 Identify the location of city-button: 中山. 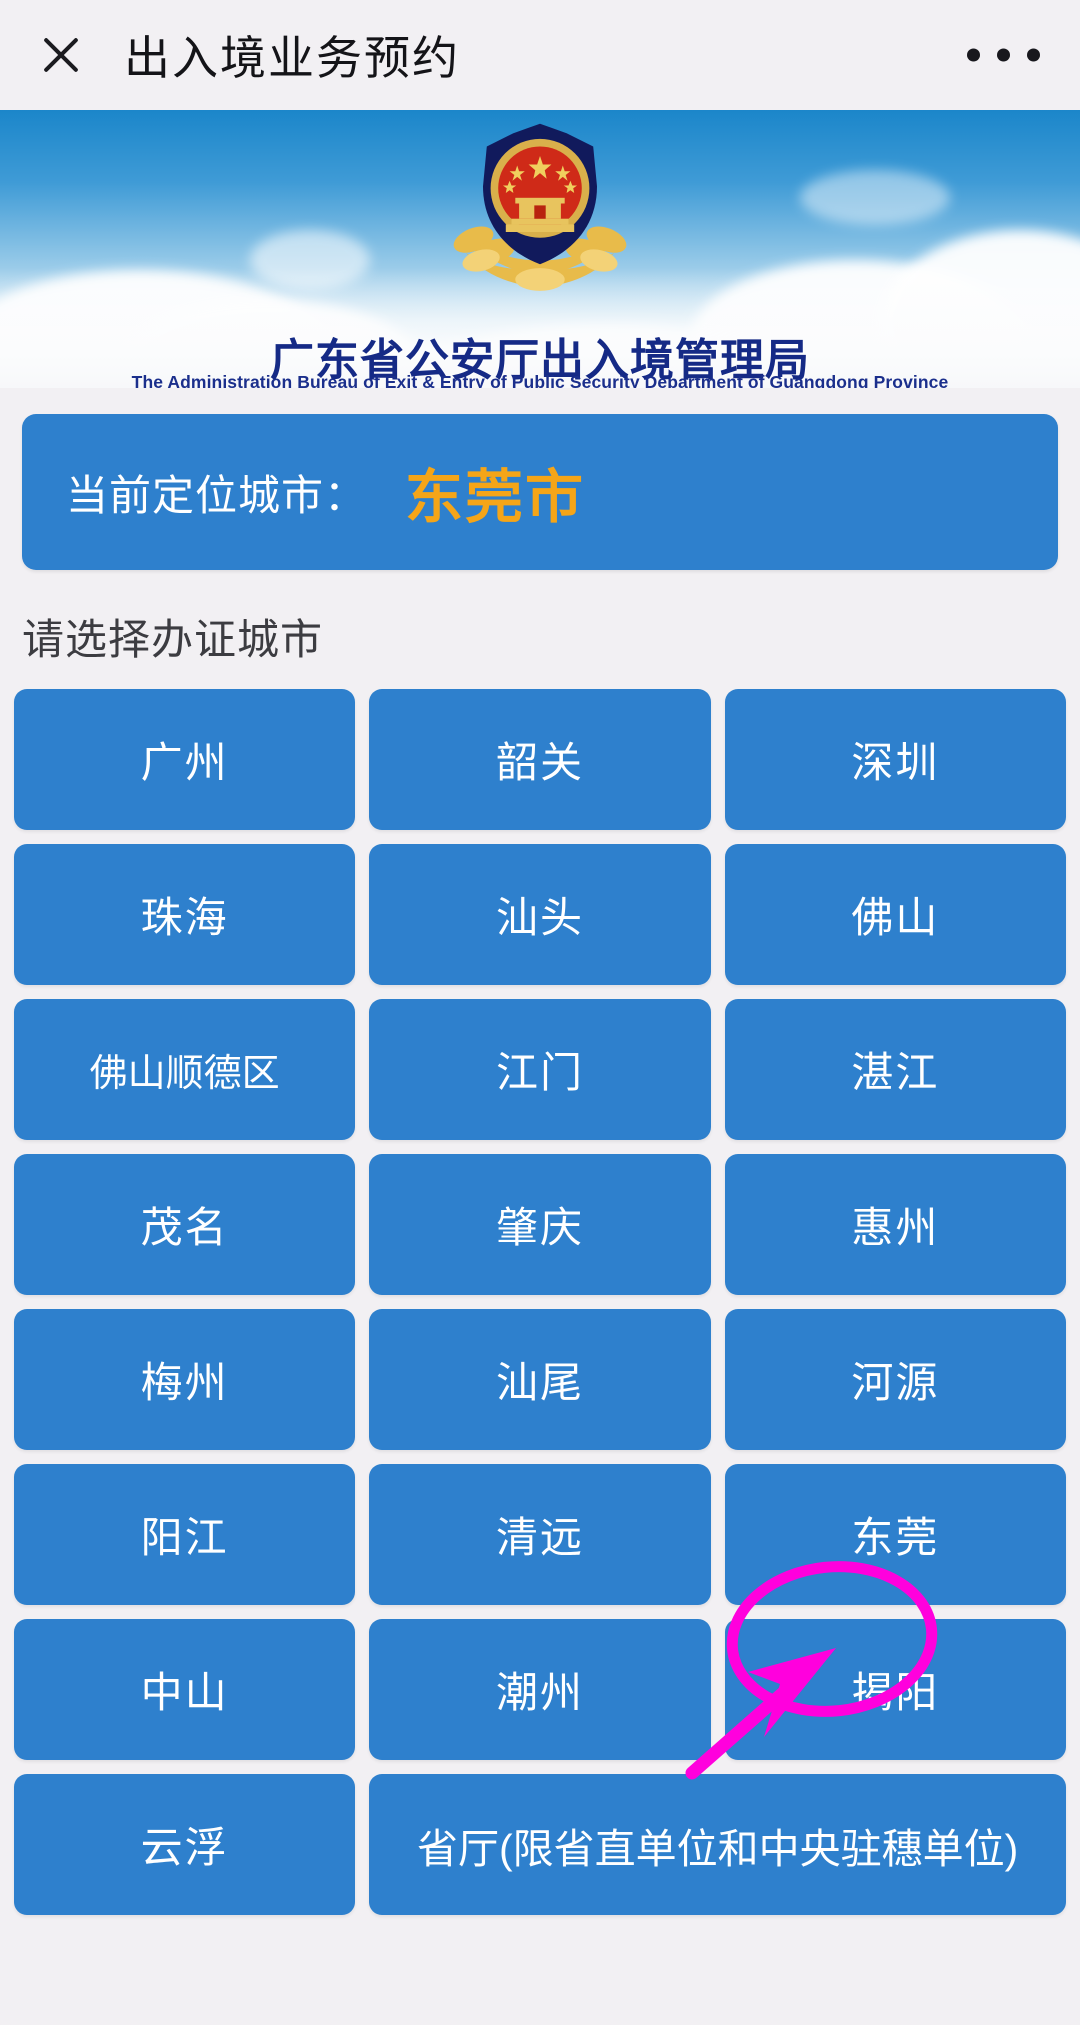
(185, 1689).